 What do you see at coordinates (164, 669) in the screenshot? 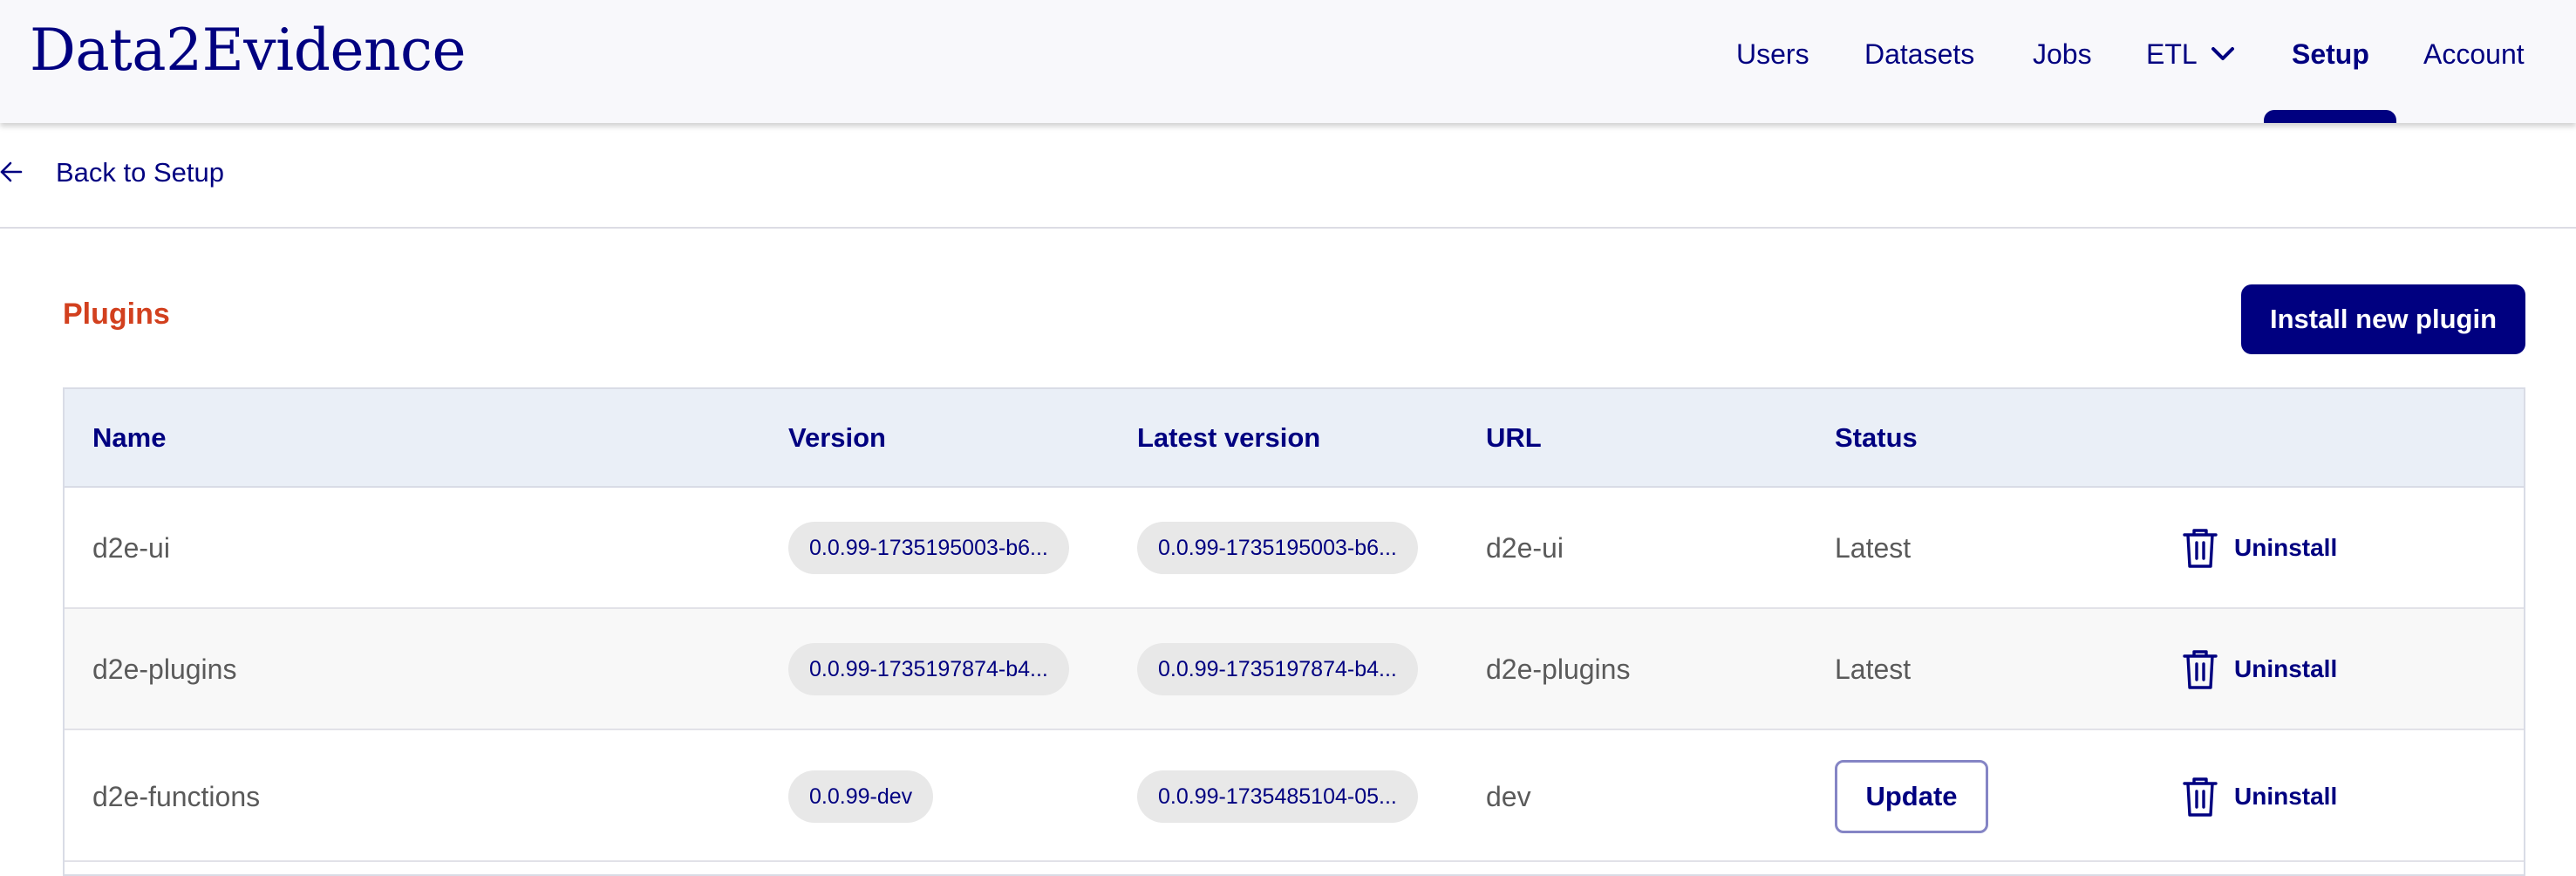
I see `plugin-name: d2e-plugins` at bounding box center [164, 669].